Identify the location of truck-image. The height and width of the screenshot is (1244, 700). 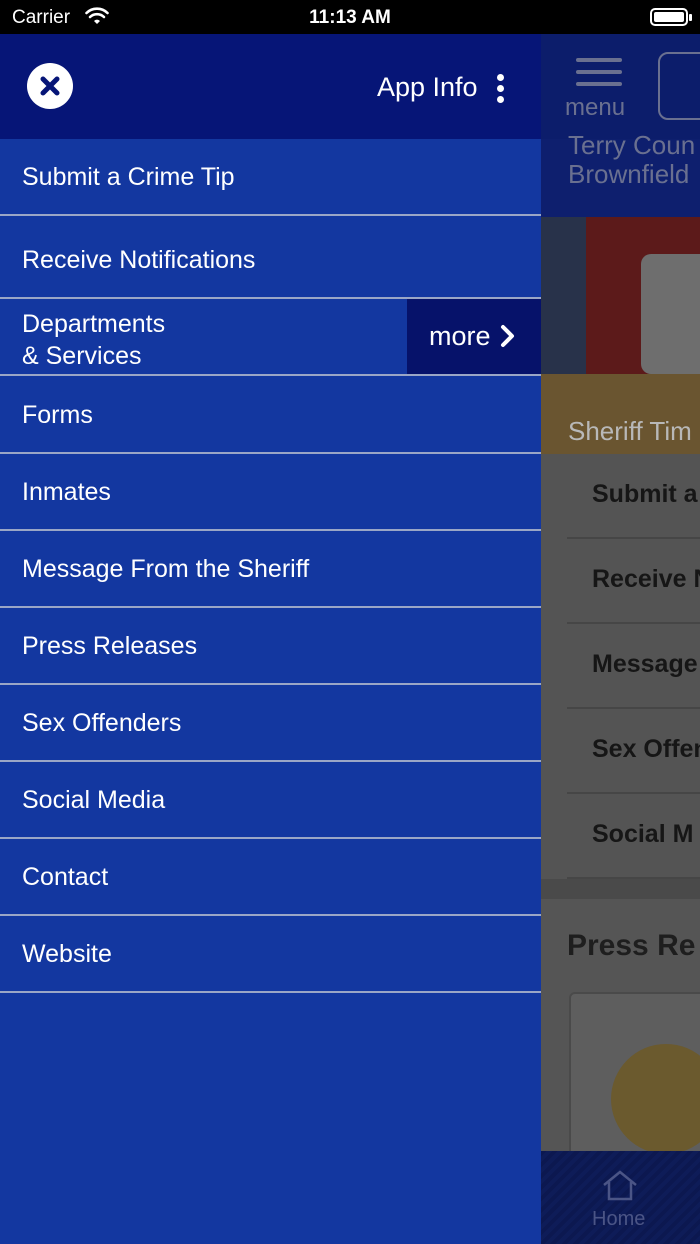
(670, 314).